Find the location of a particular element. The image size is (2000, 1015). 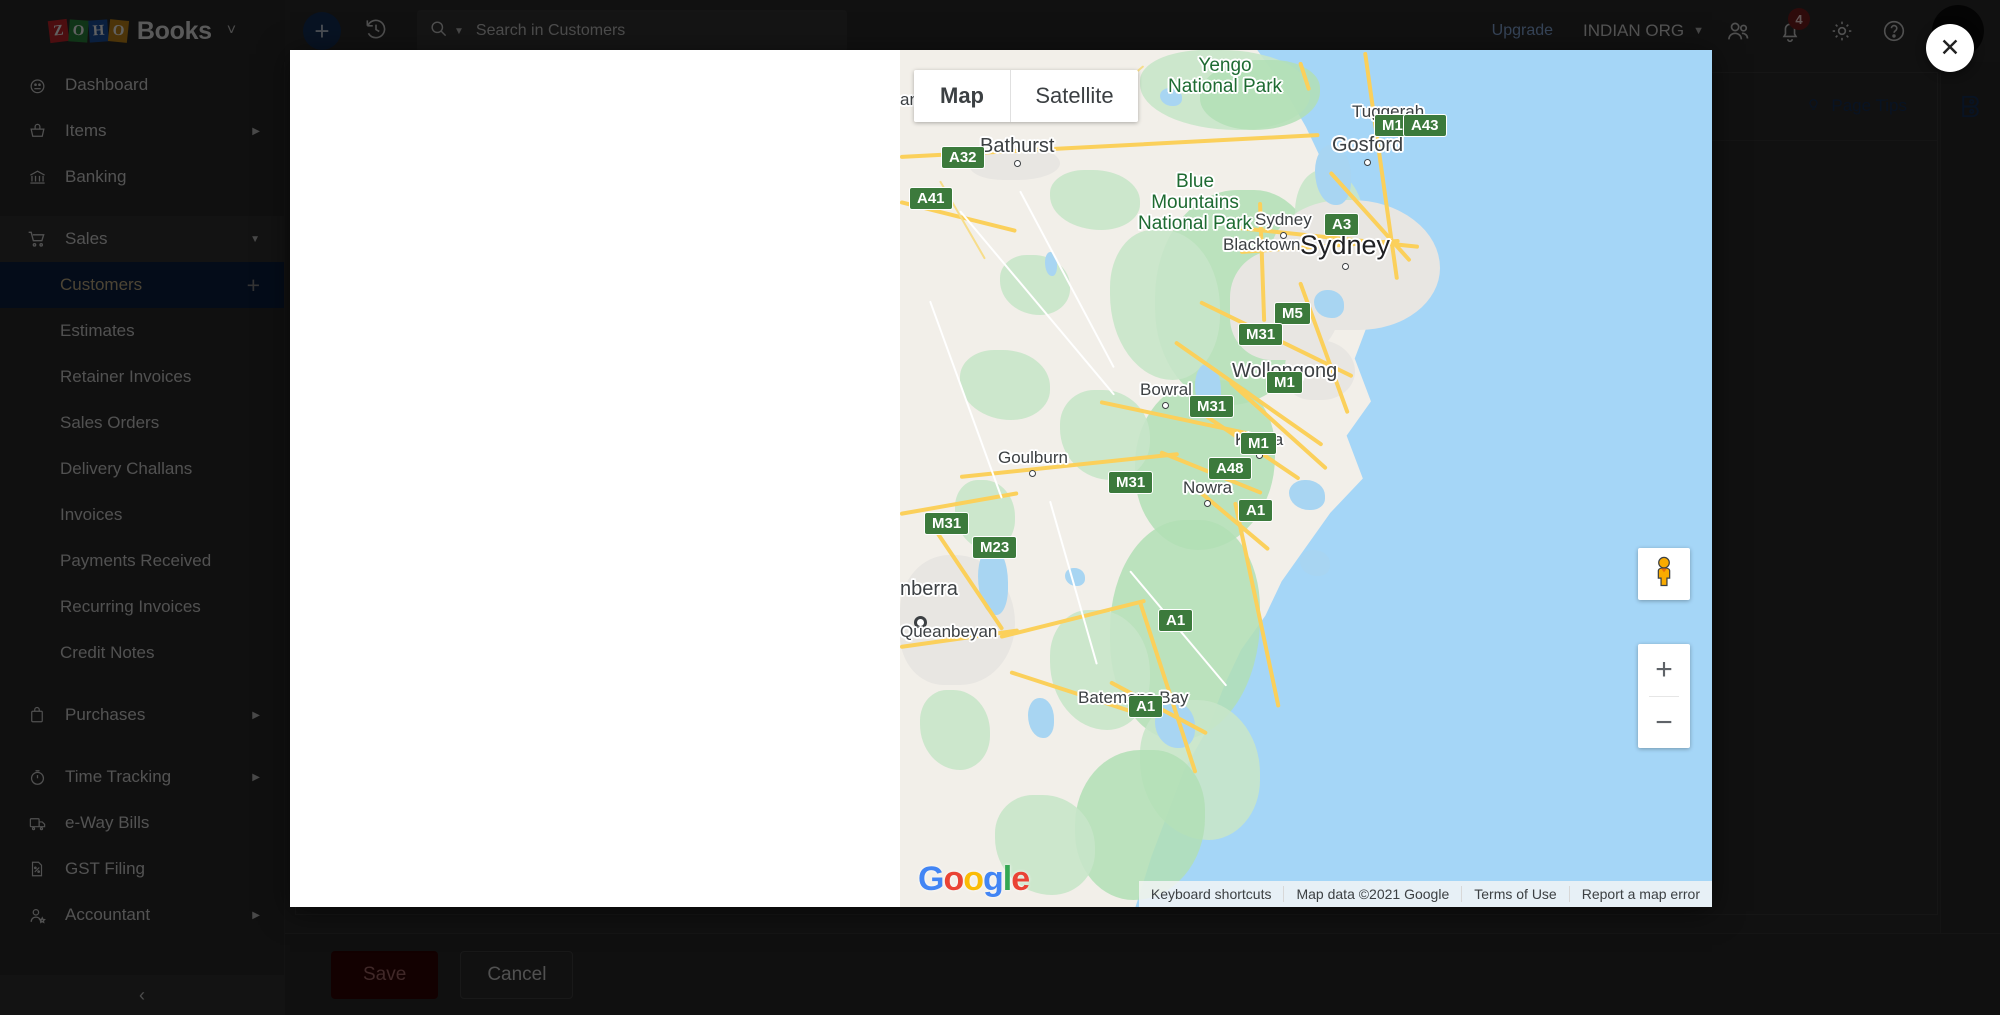

map-route-shield: M31 is located at coordinates (1261, 335).